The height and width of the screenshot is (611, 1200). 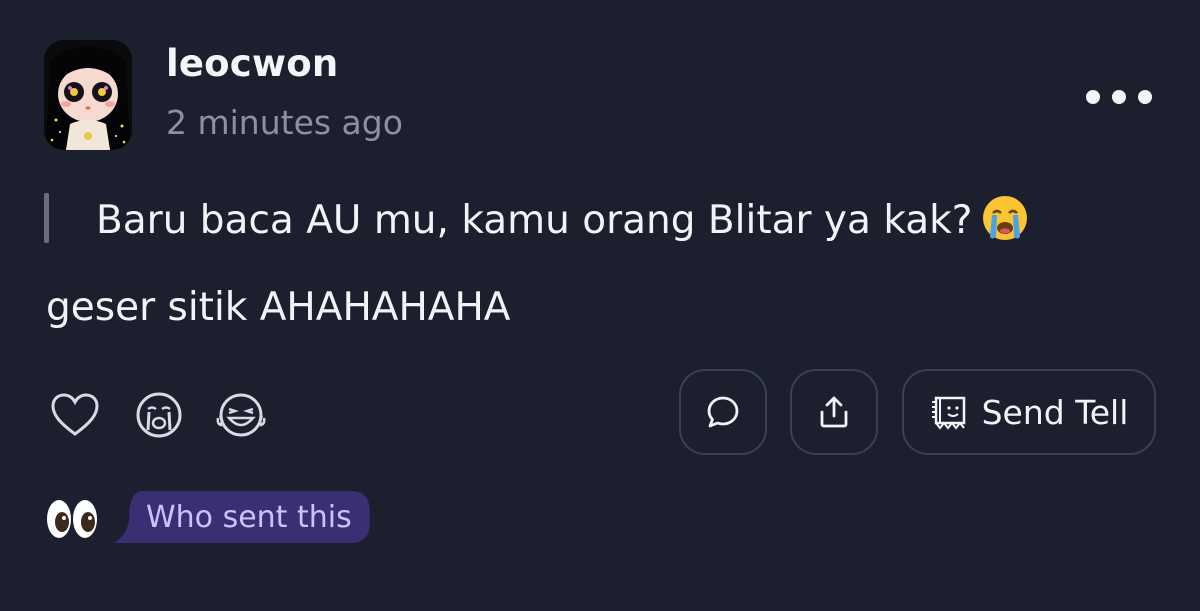 I want to click on heart-outline-icon, so click(x=75, y=414).